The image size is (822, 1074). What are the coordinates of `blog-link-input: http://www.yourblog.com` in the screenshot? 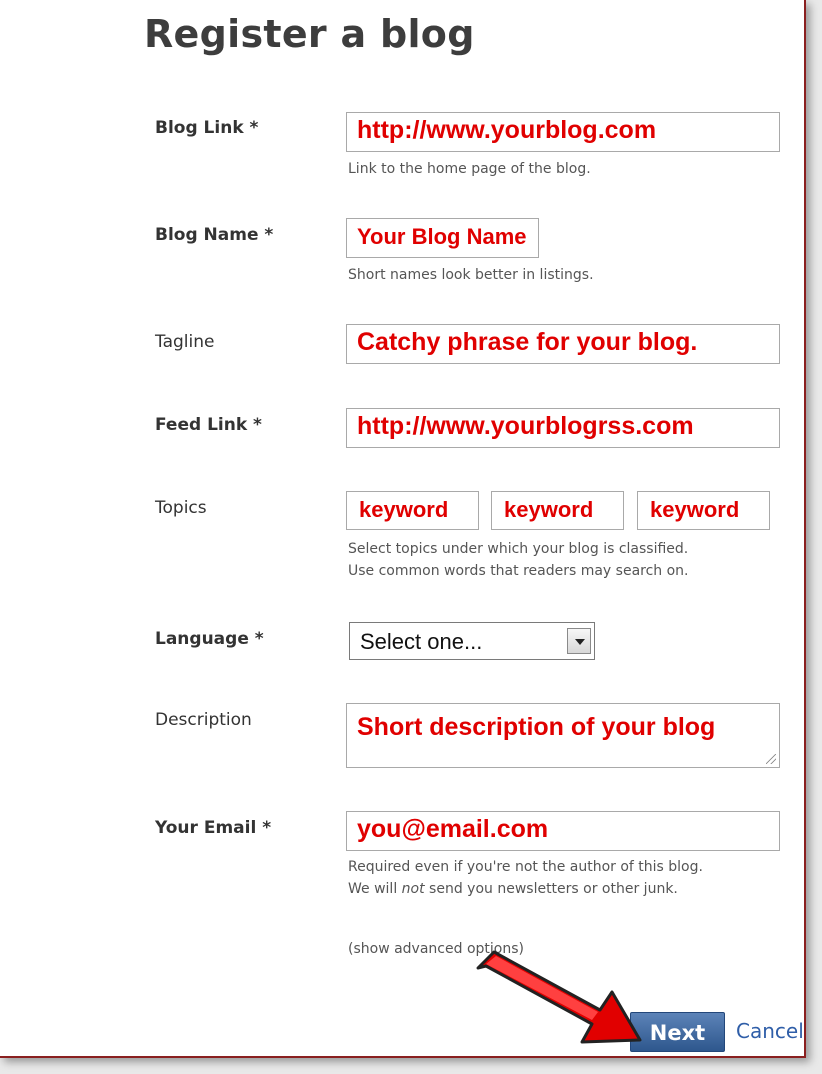 It's located at (563, 132).